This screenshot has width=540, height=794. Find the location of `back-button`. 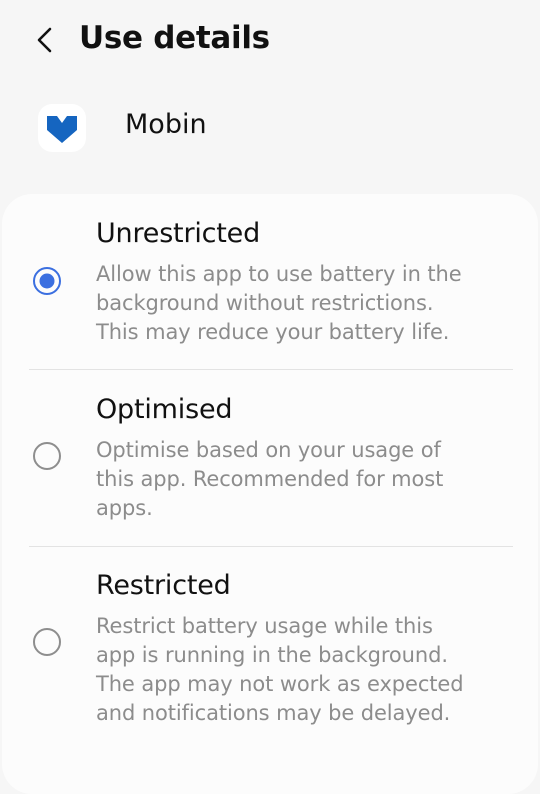

back-button is located at coordinates (45, 40).